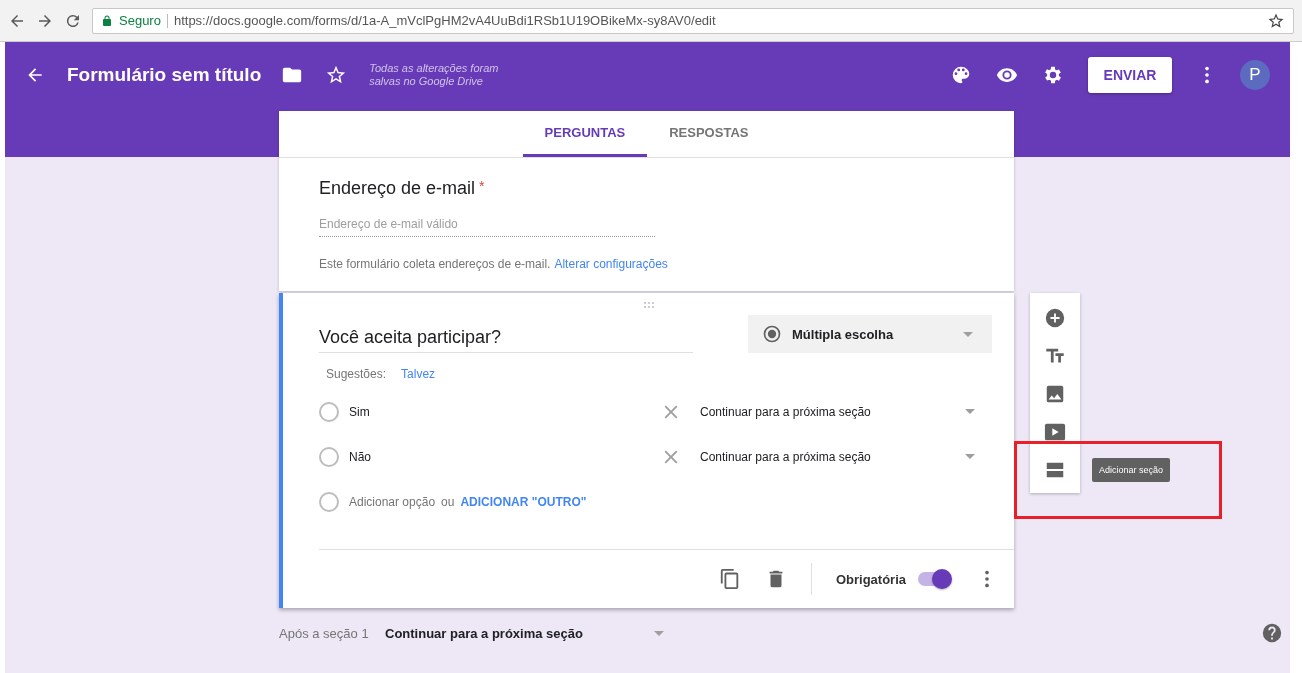  Describe the element at coordinates (1130, 75) in the screenshot. I see `send-button: ENVIAR` at that location.